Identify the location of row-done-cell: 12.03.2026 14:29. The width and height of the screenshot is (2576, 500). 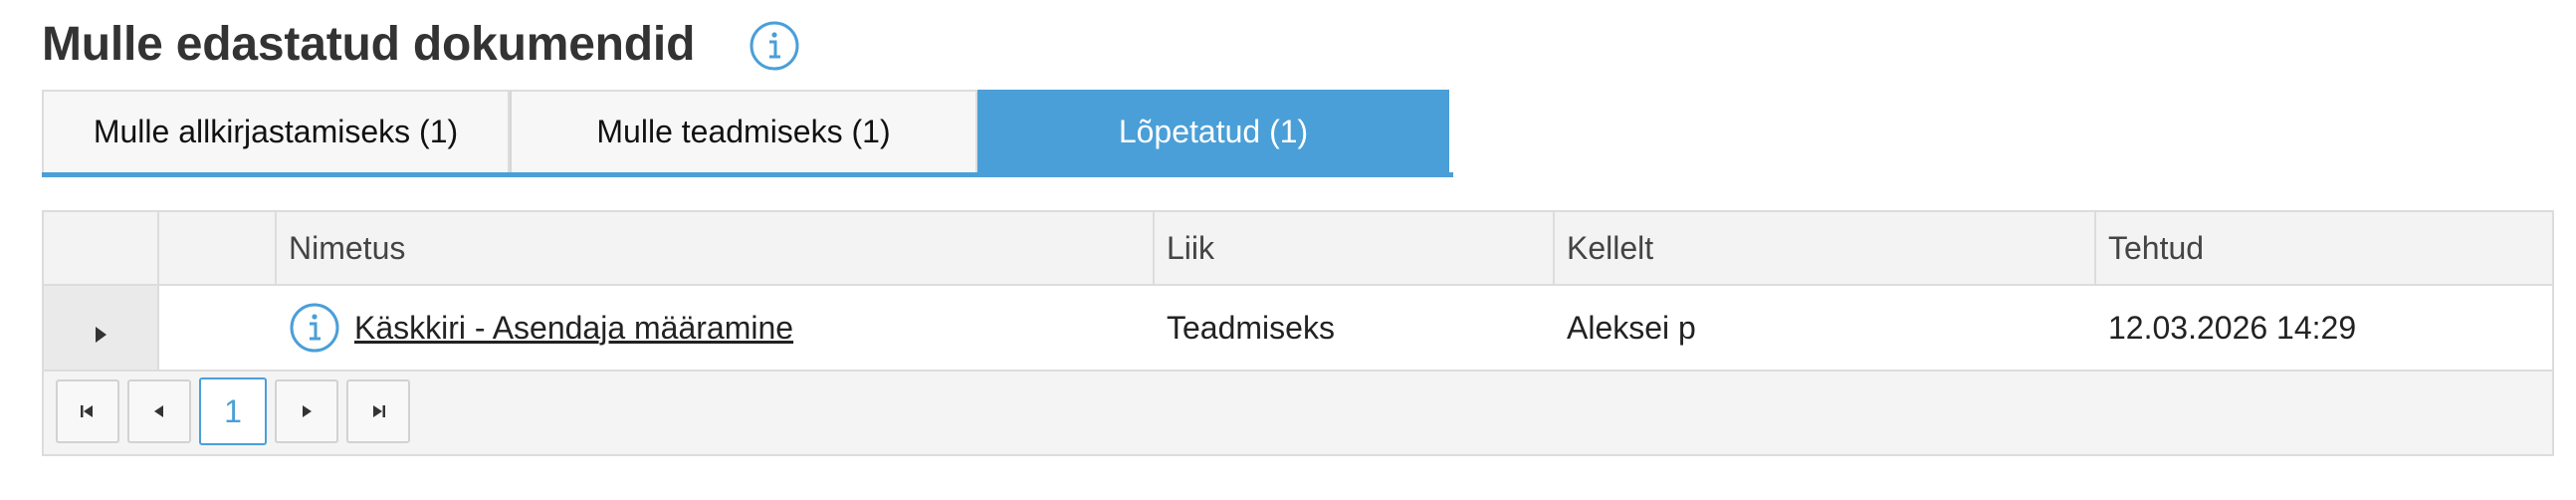
(2232, 327).